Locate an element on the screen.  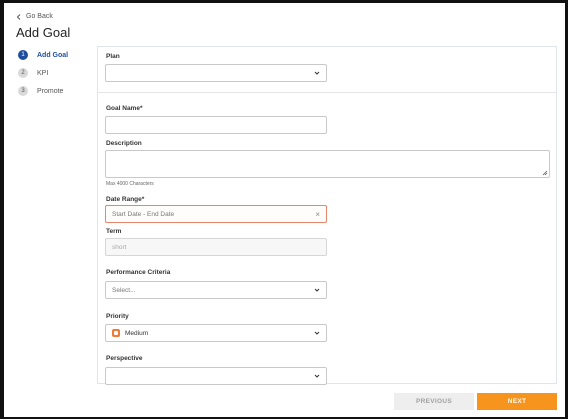
perspective-label: Perspective is located at coordinates (124, 358).